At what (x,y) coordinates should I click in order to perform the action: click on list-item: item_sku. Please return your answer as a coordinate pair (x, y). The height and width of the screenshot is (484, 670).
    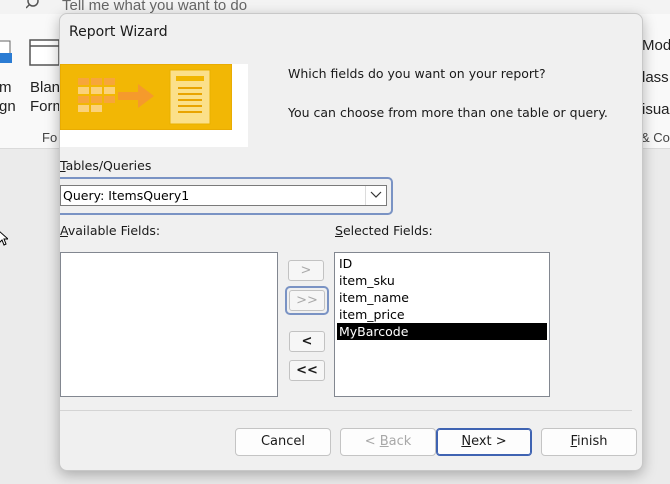
    Looking at the image, I should click on (442, 280).